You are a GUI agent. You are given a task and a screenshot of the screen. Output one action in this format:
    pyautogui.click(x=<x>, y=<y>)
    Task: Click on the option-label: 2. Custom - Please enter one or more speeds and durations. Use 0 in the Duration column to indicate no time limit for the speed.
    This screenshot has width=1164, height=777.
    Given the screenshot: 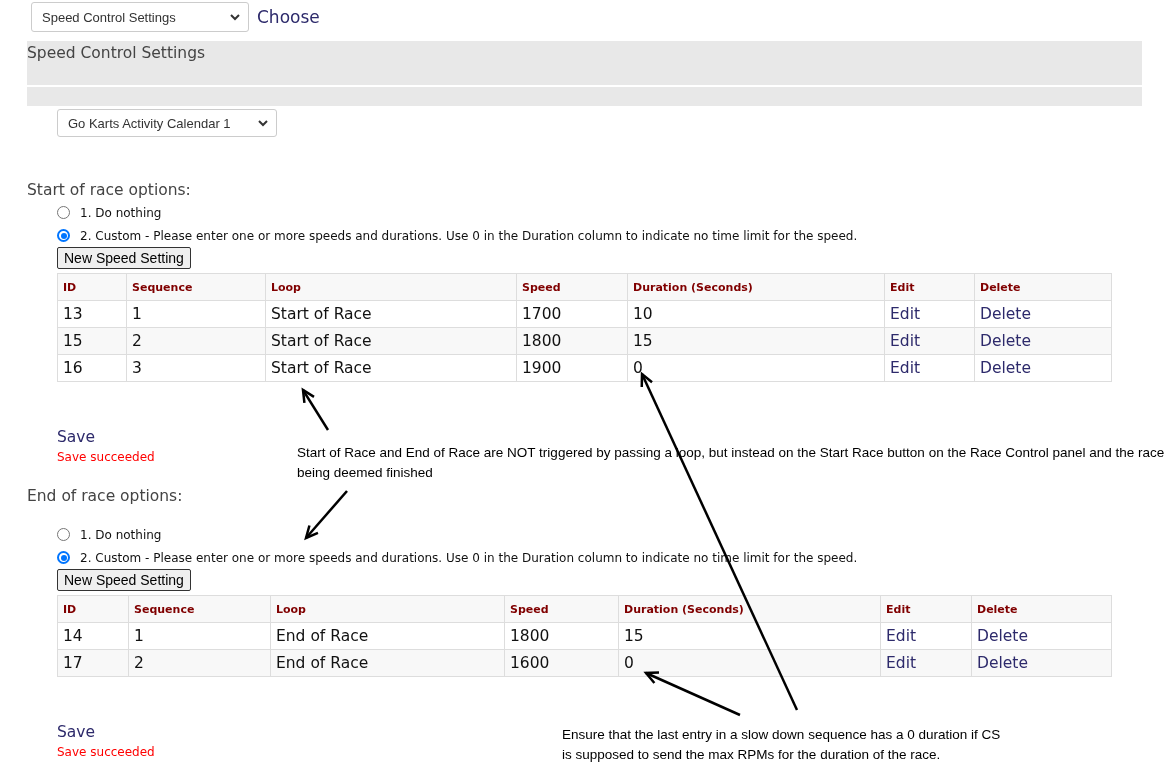 What is the action you would take?
    pyautogui.click(x=469, y=235)
    